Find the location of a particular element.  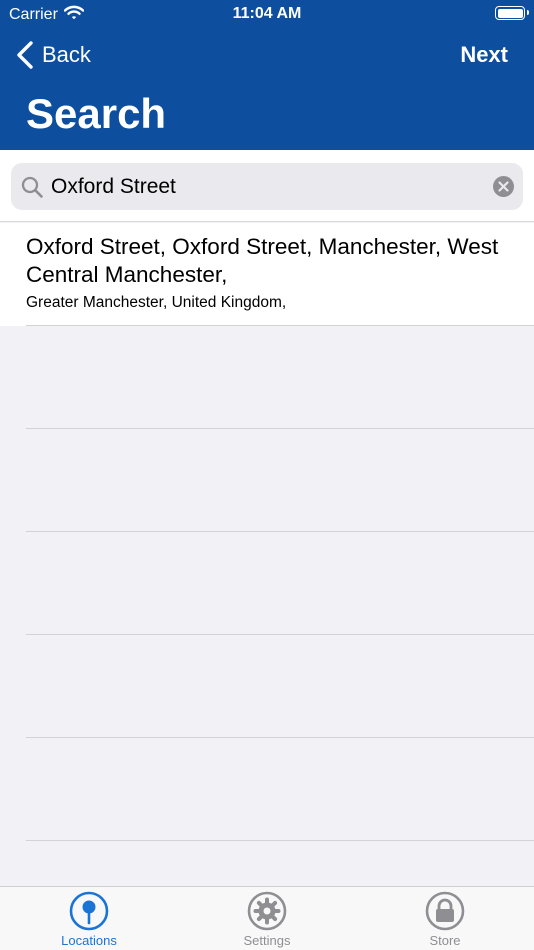

search-input is located at coordinates (266, 186).